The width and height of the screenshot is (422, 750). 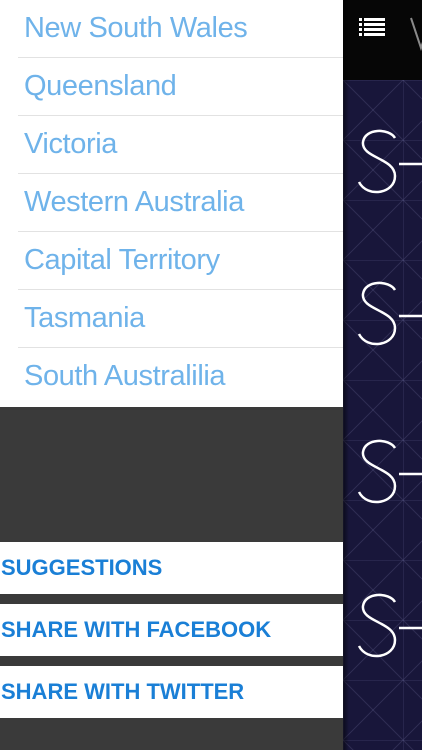 I want to click on drawer-shadow, so click(x=346, y=375).